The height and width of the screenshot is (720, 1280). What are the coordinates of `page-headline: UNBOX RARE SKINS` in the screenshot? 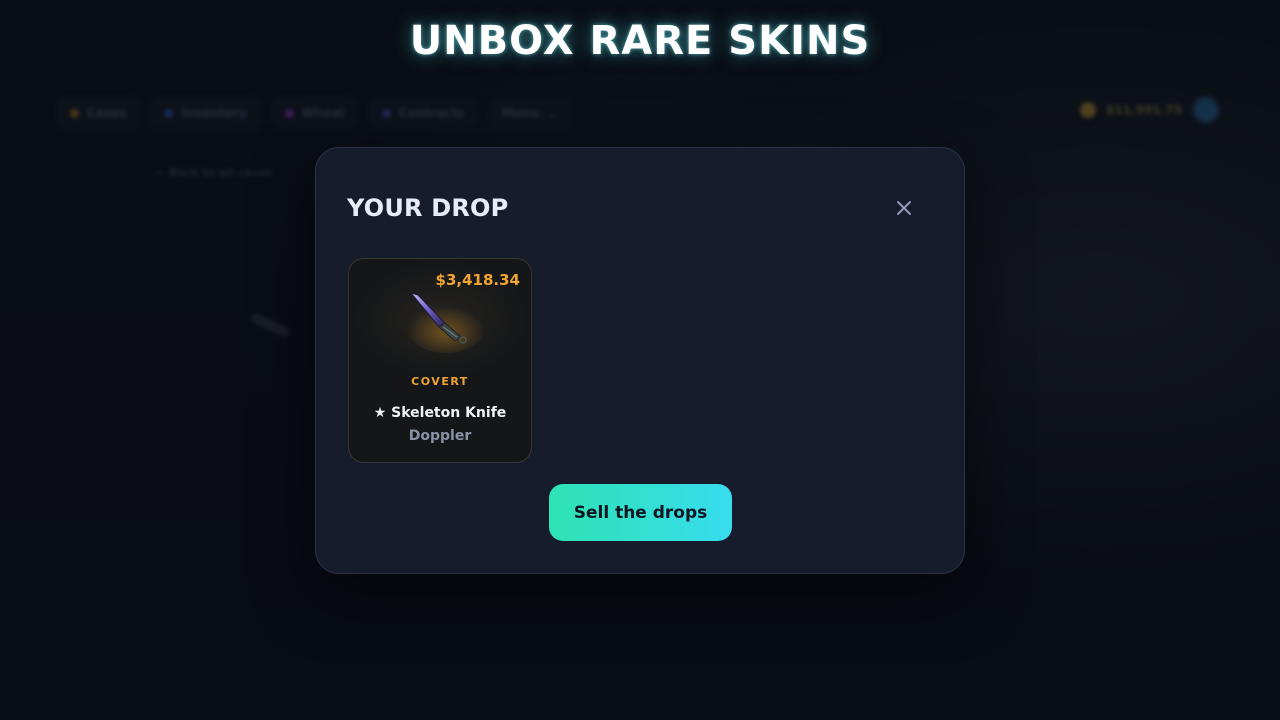 It's located at (640, 41).